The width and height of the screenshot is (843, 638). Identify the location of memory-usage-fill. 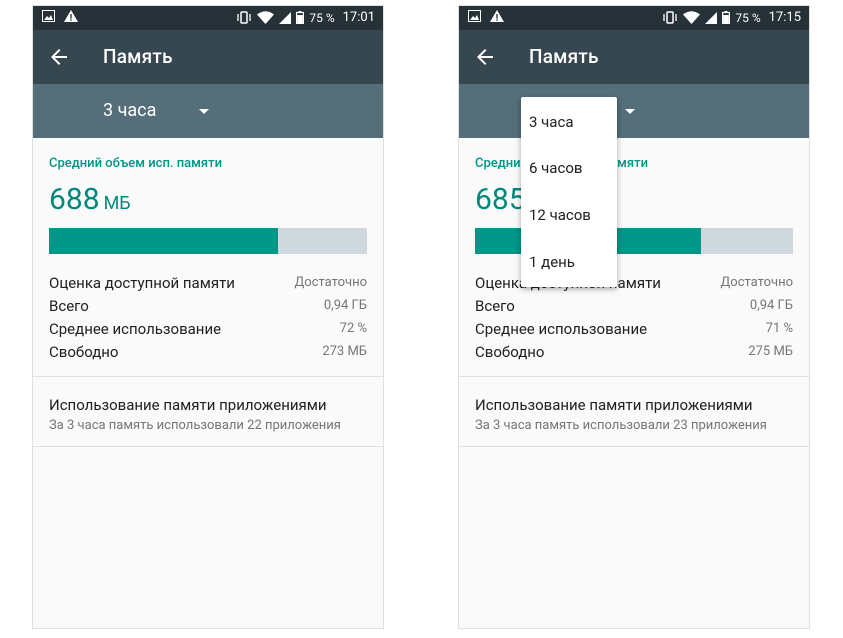
(163, 241).